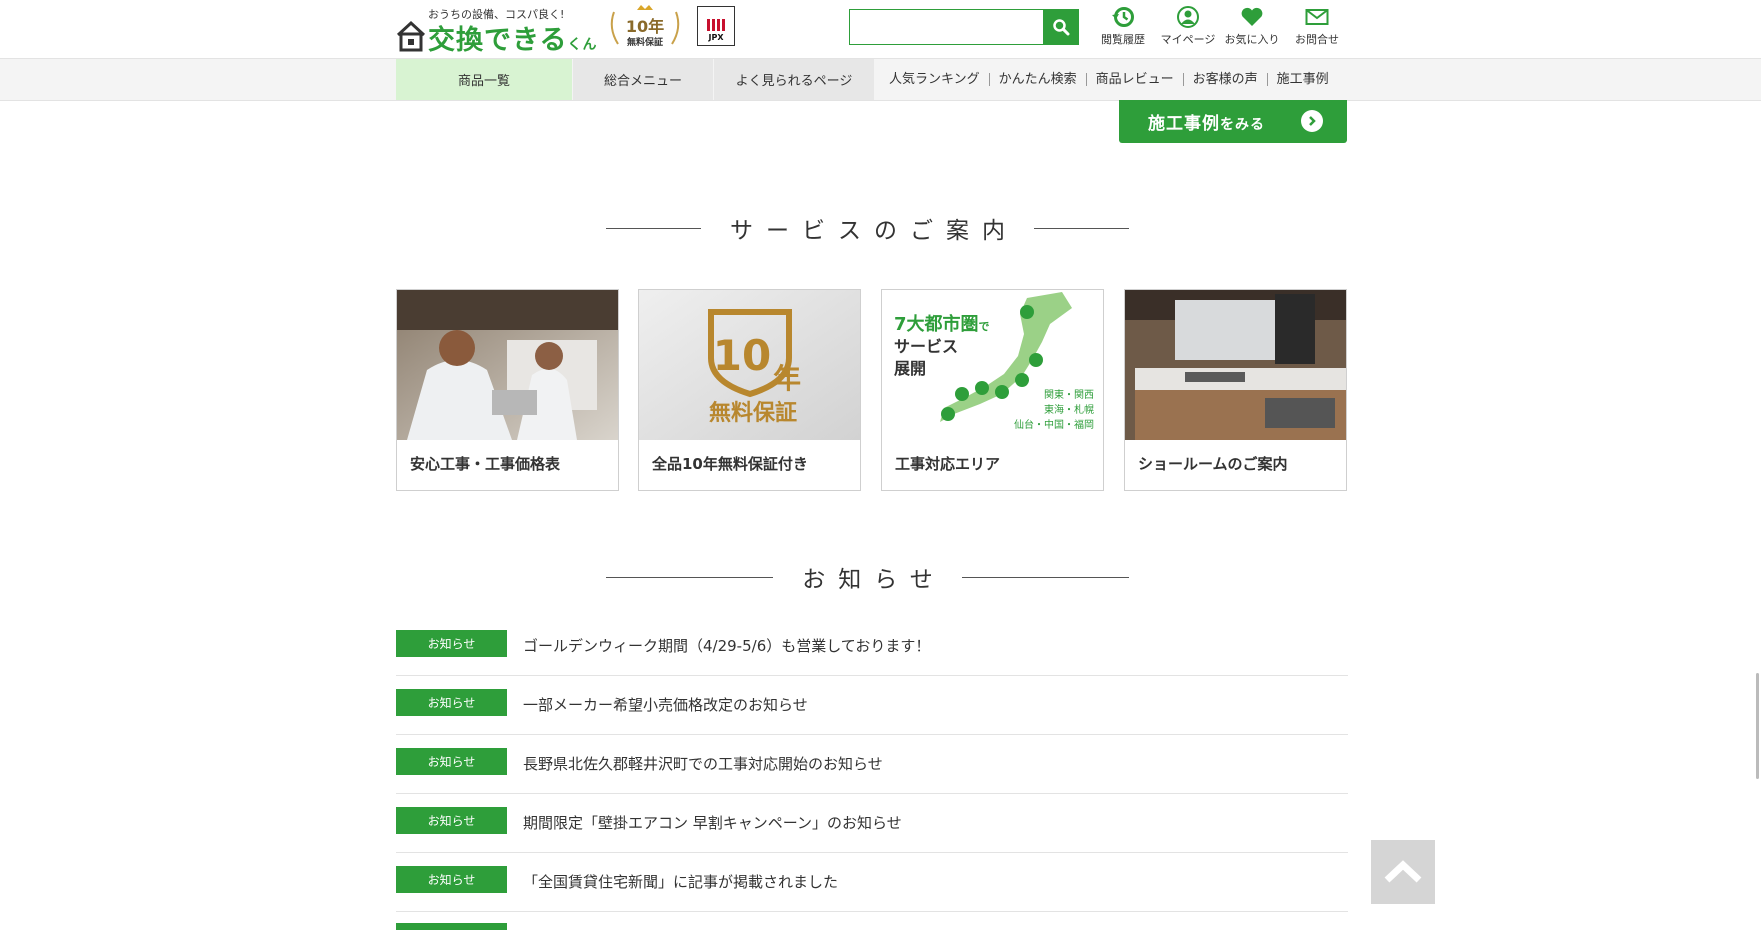 This screenshot has width=1761, height=930. What do you see at coordinates (485, 464) in the screenshot?
I see `service-label: 安心工事・工事価格表` at bounding box center [485, 464].